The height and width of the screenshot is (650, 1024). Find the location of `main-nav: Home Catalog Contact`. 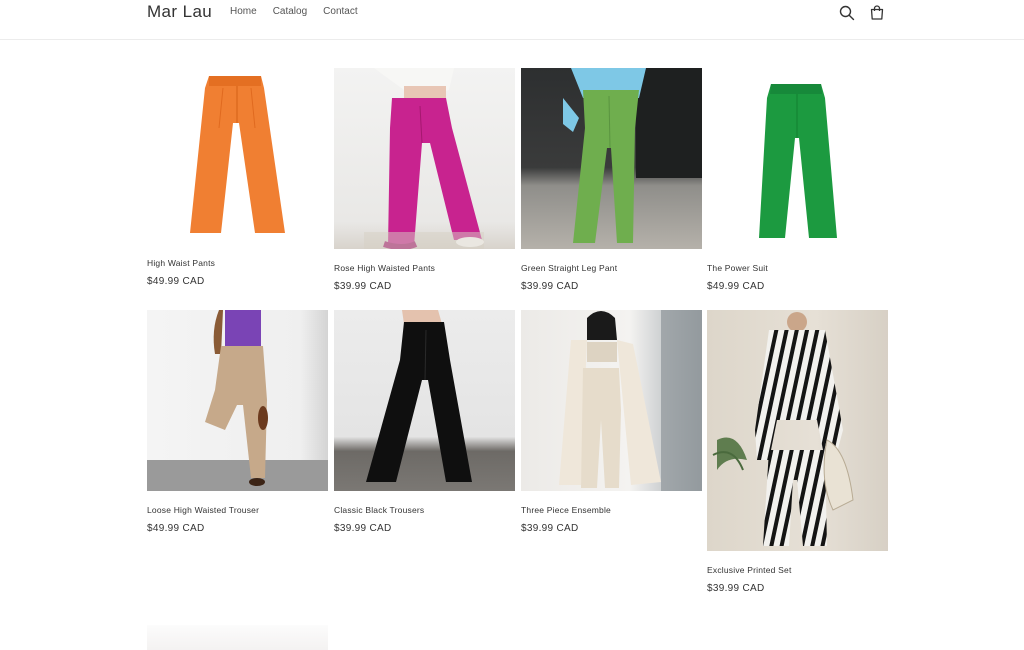

main-nav: Home Catalog Contact is located at coordinates (294, 11).